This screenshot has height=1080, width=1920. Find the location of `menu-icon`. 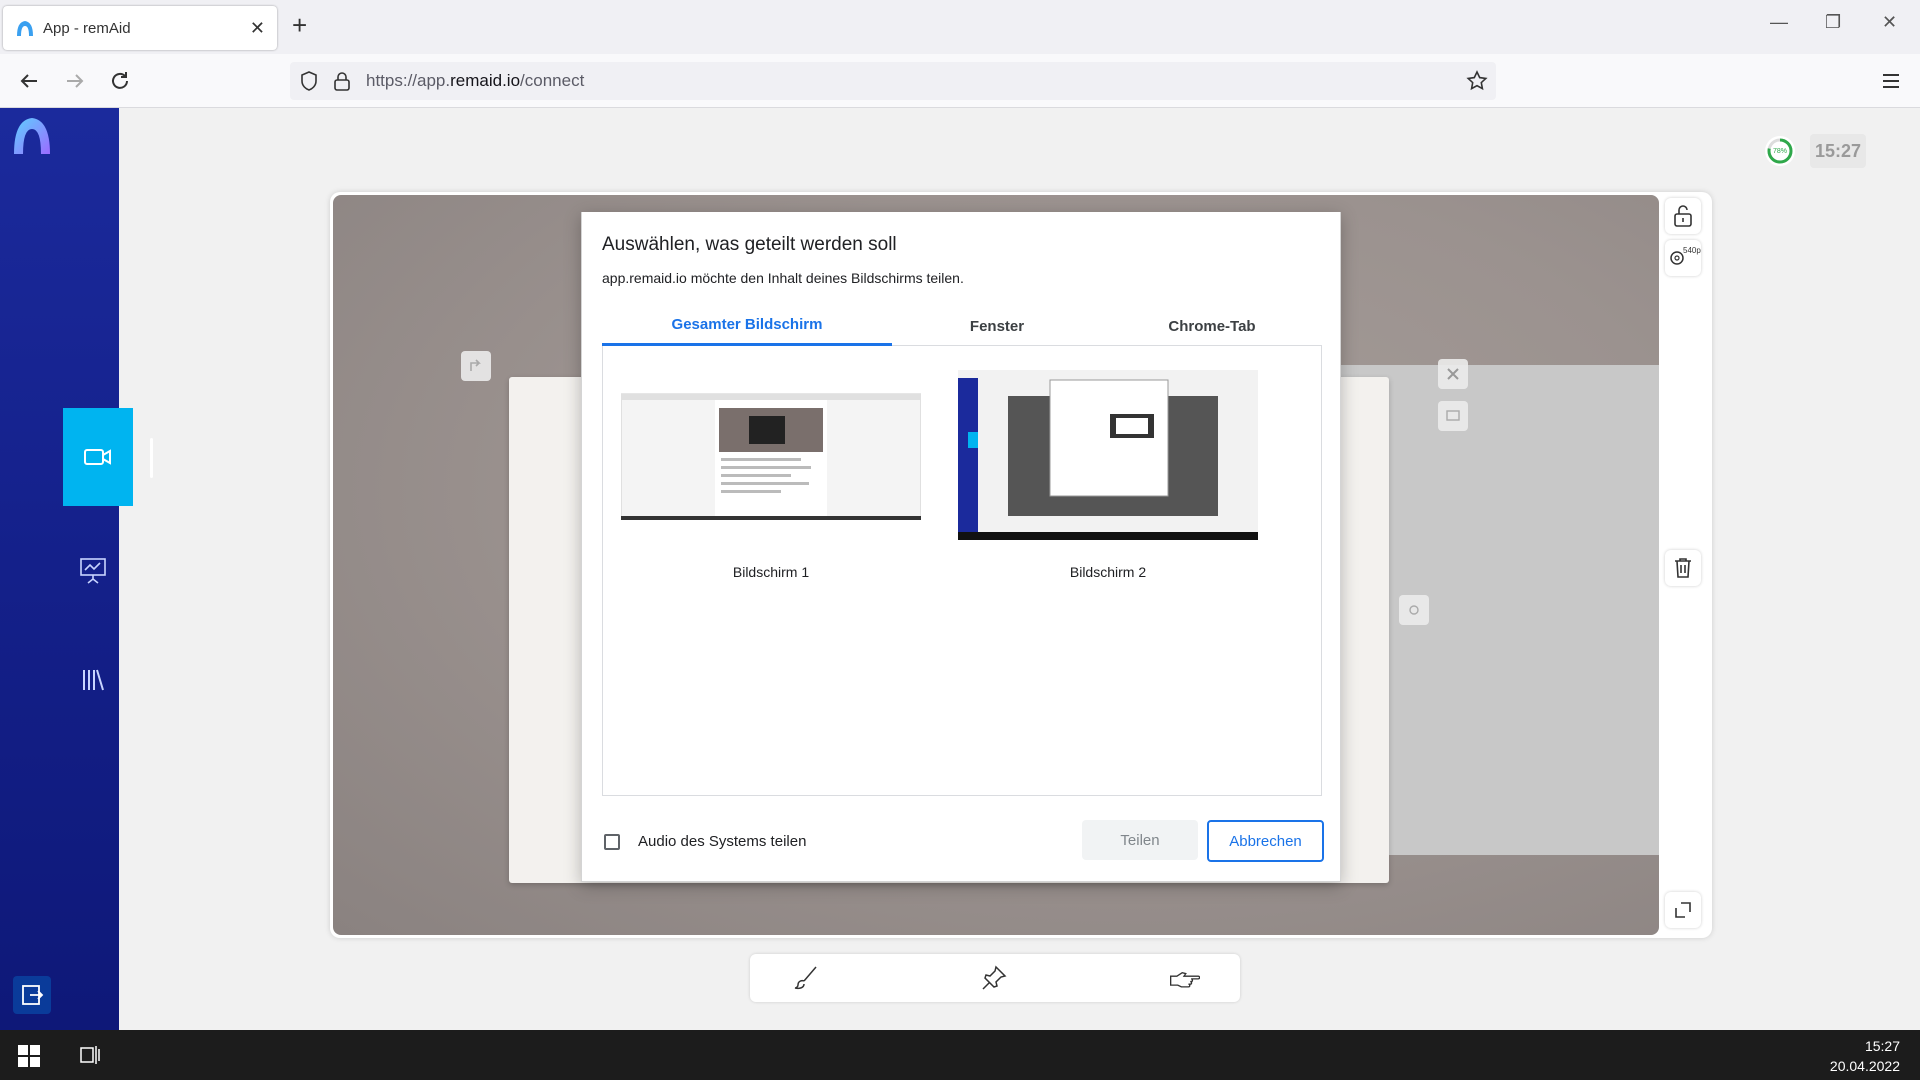

menu-icon is located at coordinates (1891, 81).